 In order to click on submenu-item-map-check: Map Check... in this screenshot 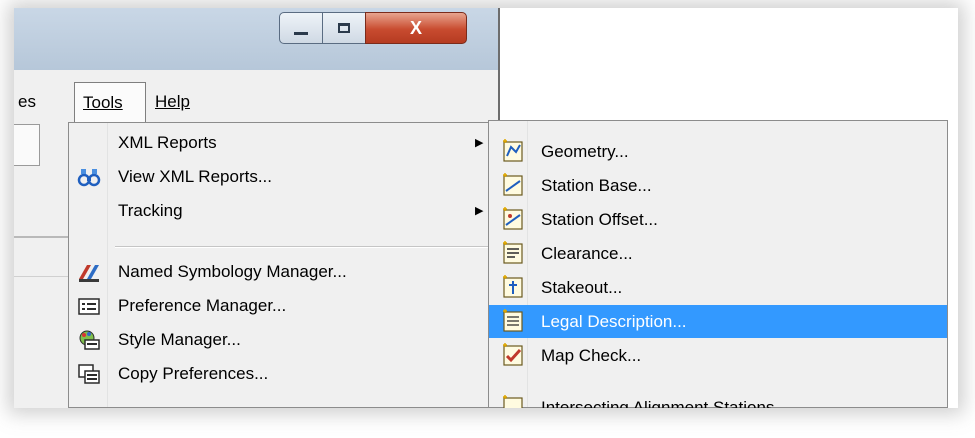, I will do `click(718, 355)`.